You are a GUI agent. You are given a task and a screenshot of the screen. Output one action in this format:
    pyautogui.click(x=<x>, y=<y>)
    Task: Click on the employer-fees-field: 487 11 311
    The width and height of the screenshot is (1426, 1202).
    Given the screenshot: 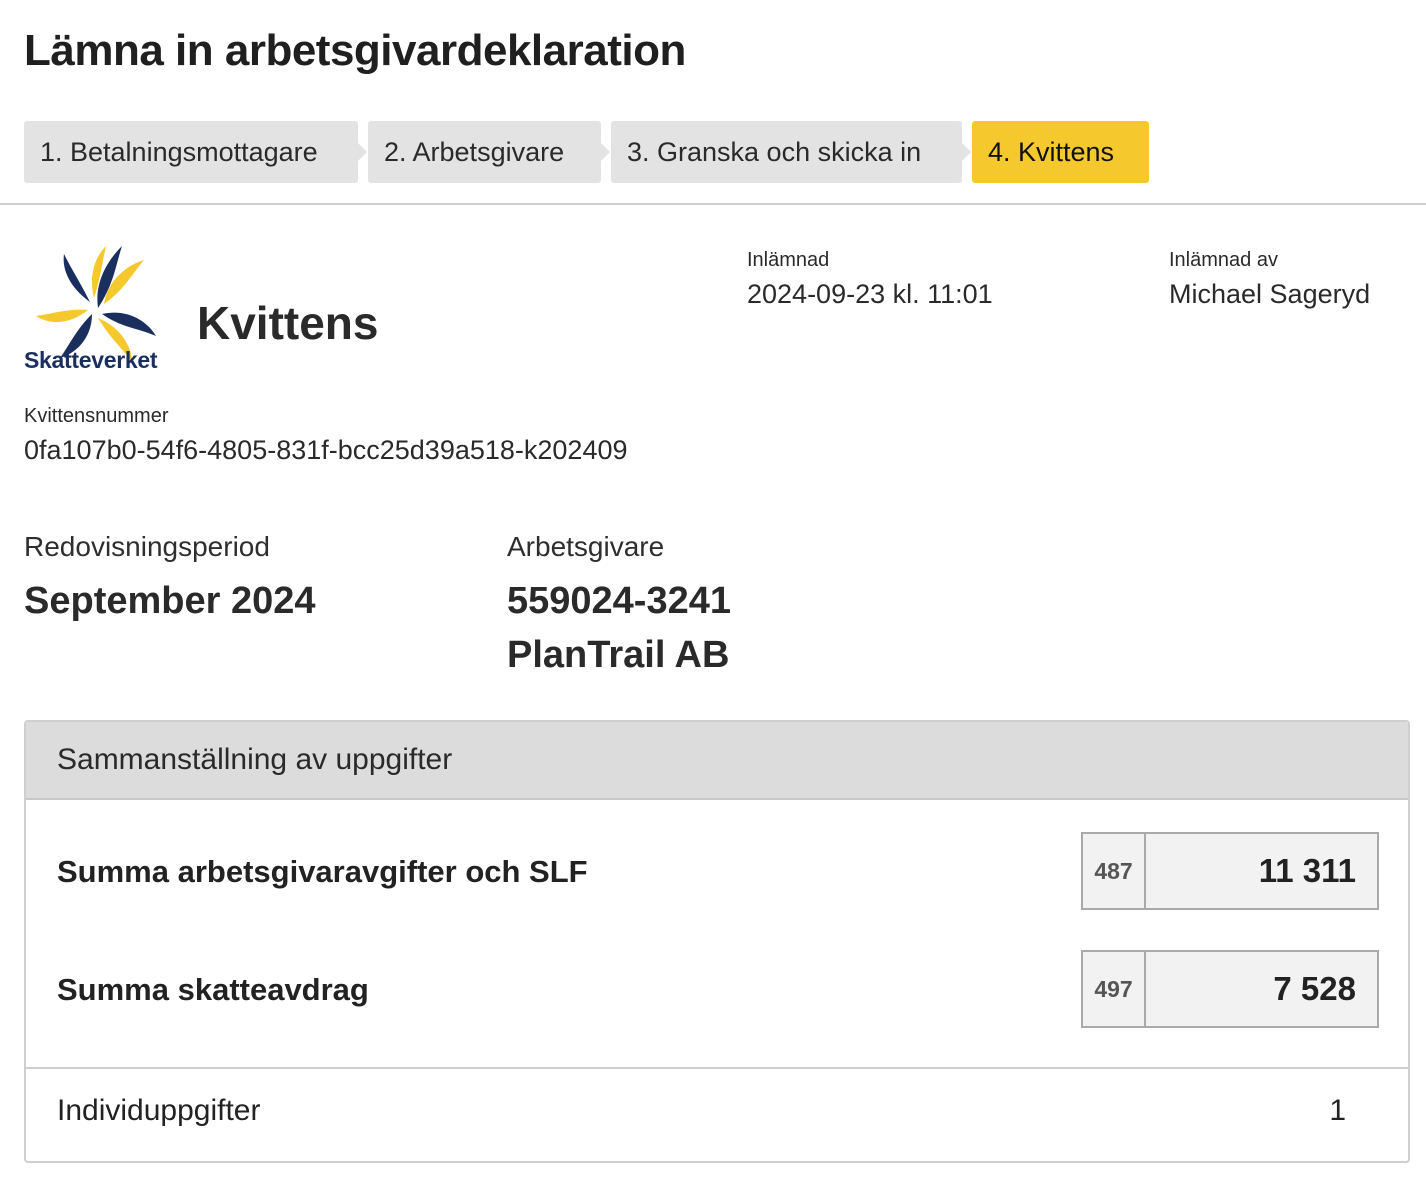 What is the action you would take?
    pyautogui.click(x=1230, y=871)
    